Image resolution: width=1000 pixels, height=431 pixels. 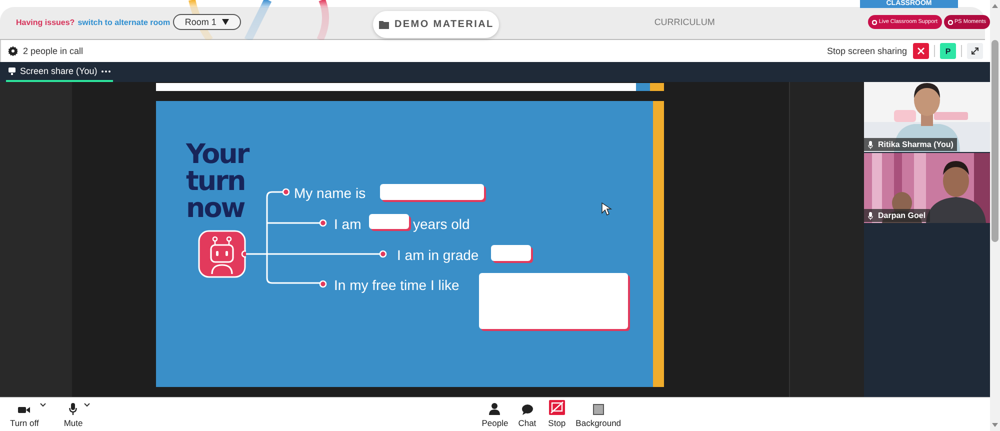 I want to click on participant-name: Ritika Sharma (You), so click(x=916, y=144).